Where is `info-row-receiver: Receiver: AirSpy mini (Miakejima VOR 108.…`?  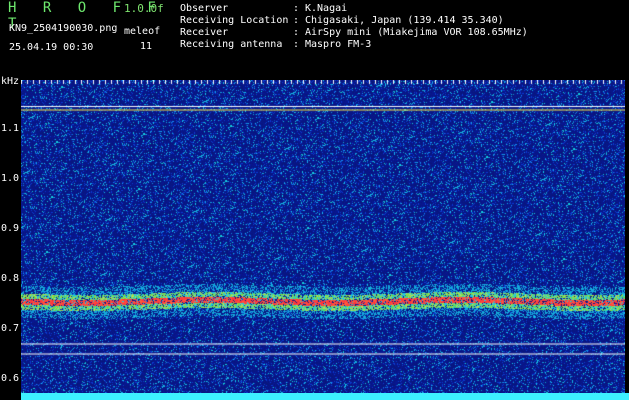 info-row-receiver: Receiver: AirSpy mini (Miakejima VOR 108.… is located at coordinates (354, 33).